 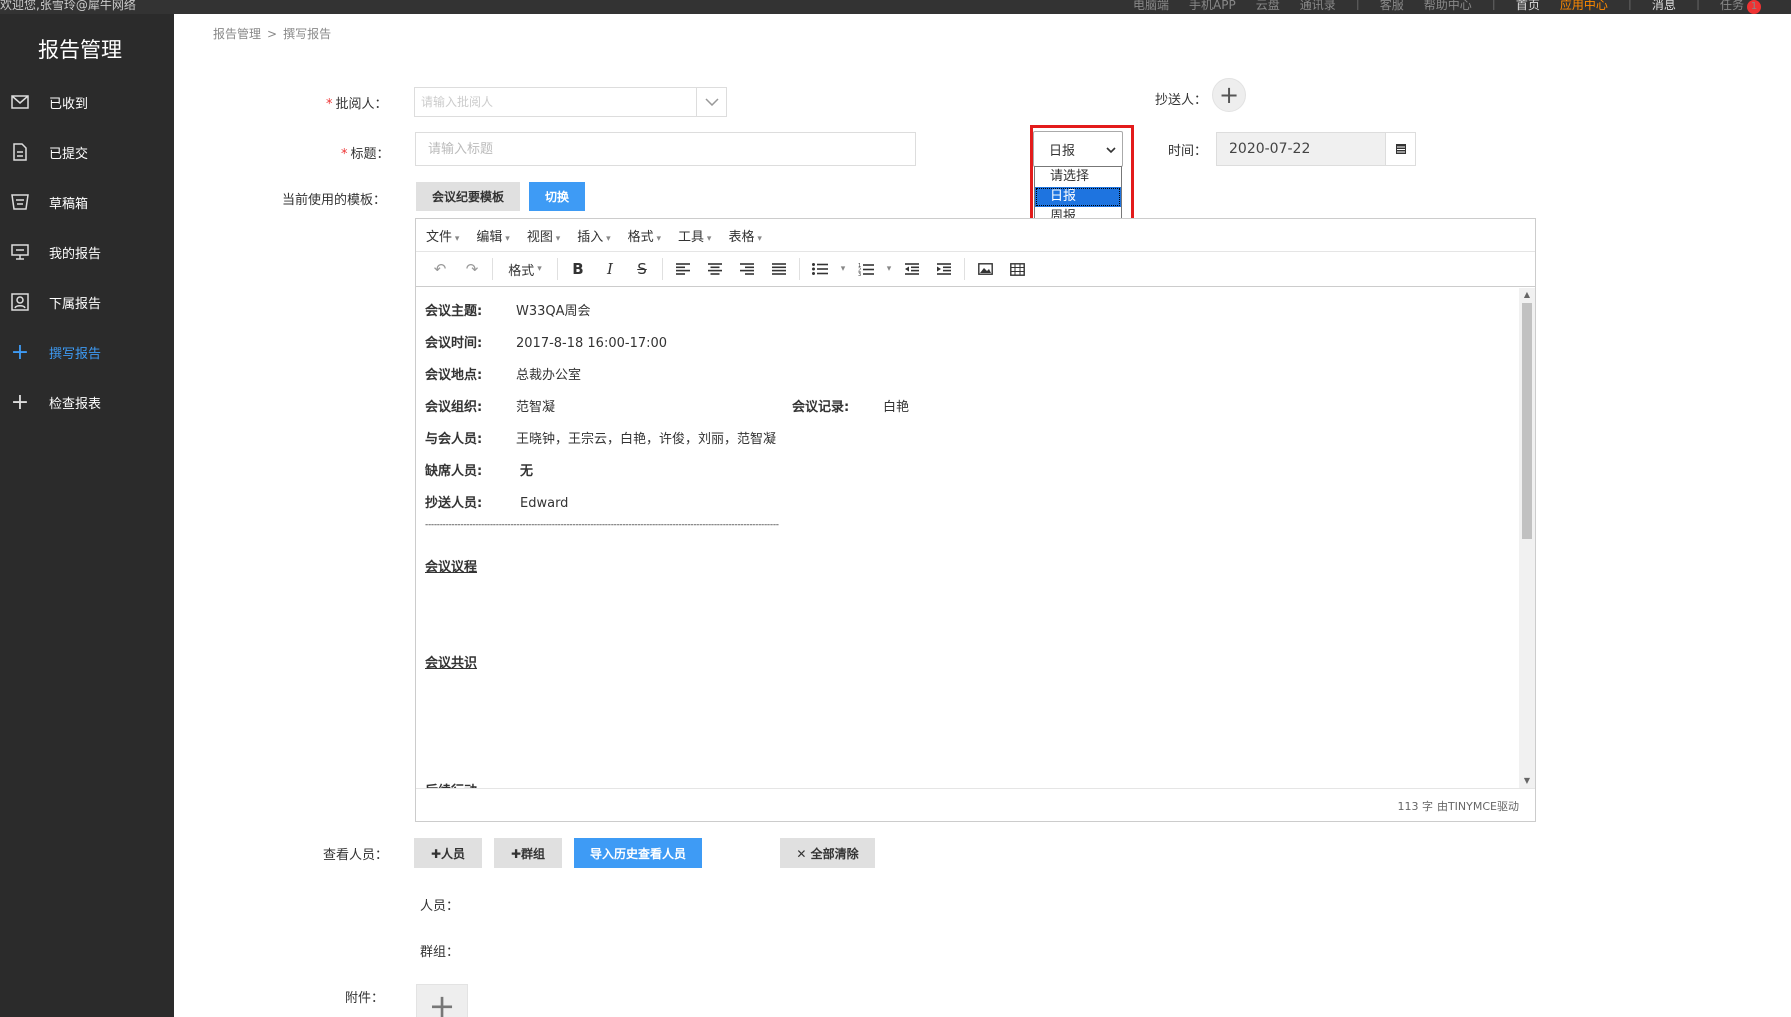 What do you see at coordinates (1527, 295) in the screenshot?
I see `scroll-up-icon: ▲` at bounding box center [1527, 295].